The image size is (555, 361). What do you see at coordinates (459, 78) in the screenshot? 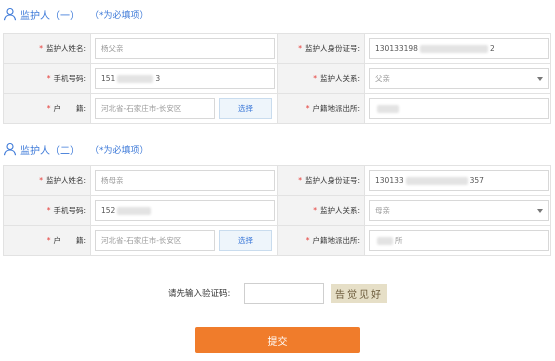
I see `guardian-relation-select: 父亲` at bounding box center [459, 78].